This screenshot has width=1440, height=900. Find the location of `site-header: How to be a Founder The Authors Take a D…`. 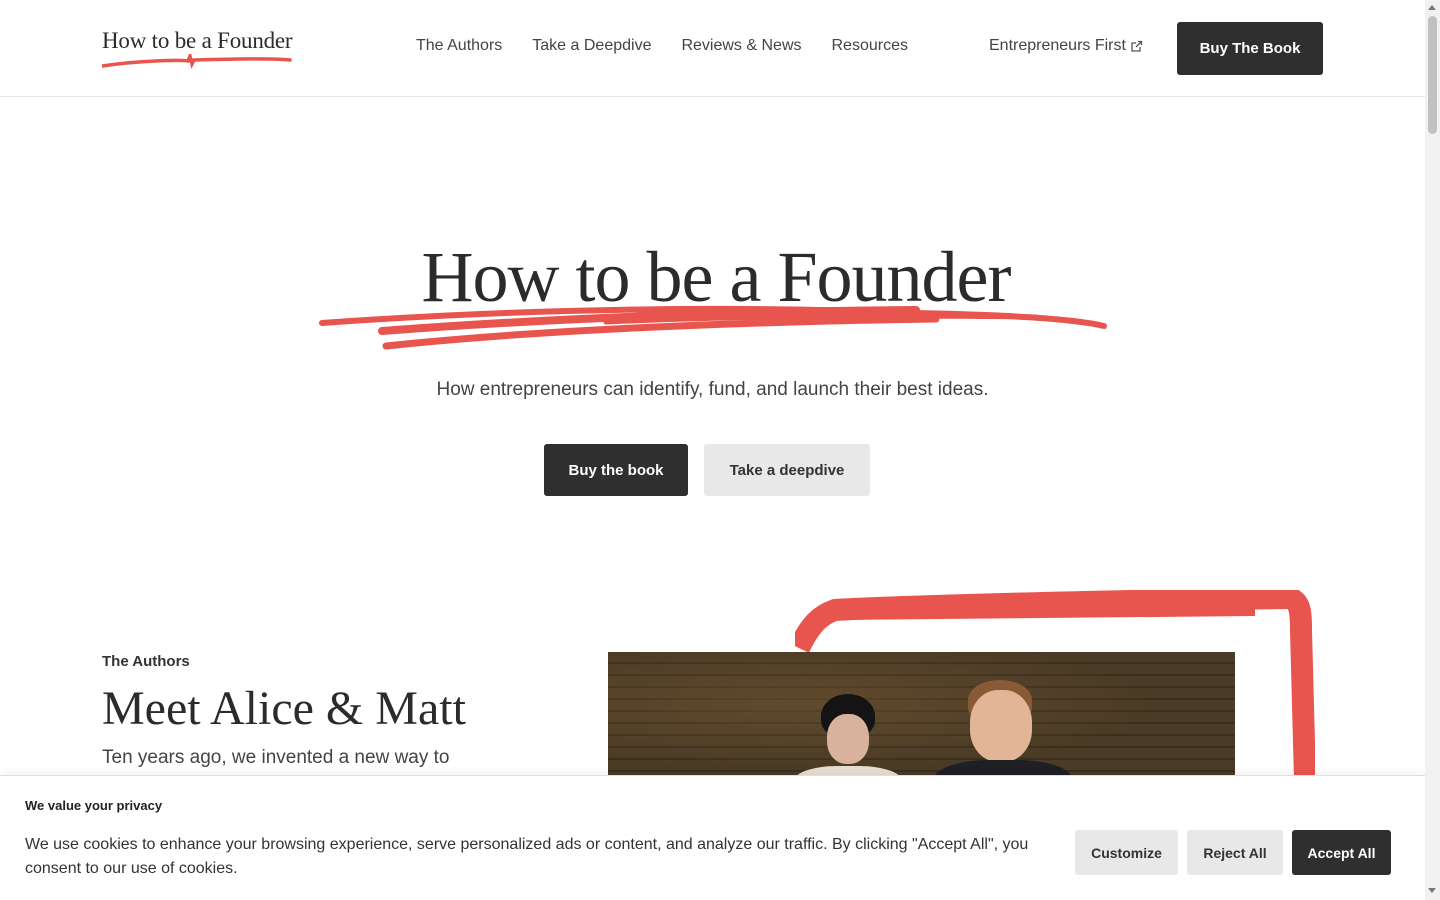

site-header: How to be a Founder The Authors Take a D… is located at coordinates (712, 48).